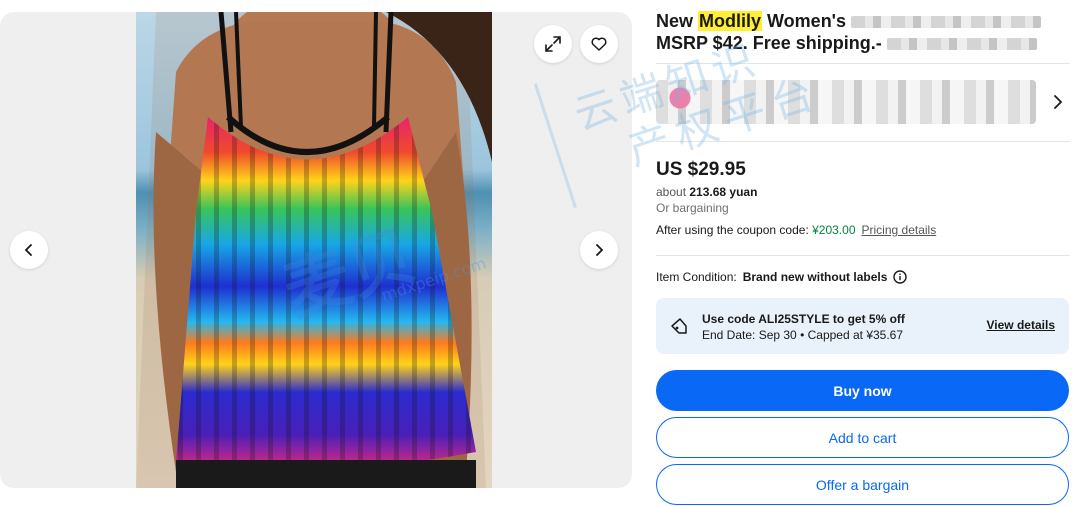 This screenshot has width=1080, height=506. I want to click on next-image-button, so click(599, 250).